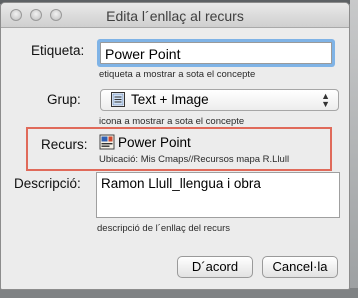  I want to click on cancel-button: Cancel·la, so click(300, 267).